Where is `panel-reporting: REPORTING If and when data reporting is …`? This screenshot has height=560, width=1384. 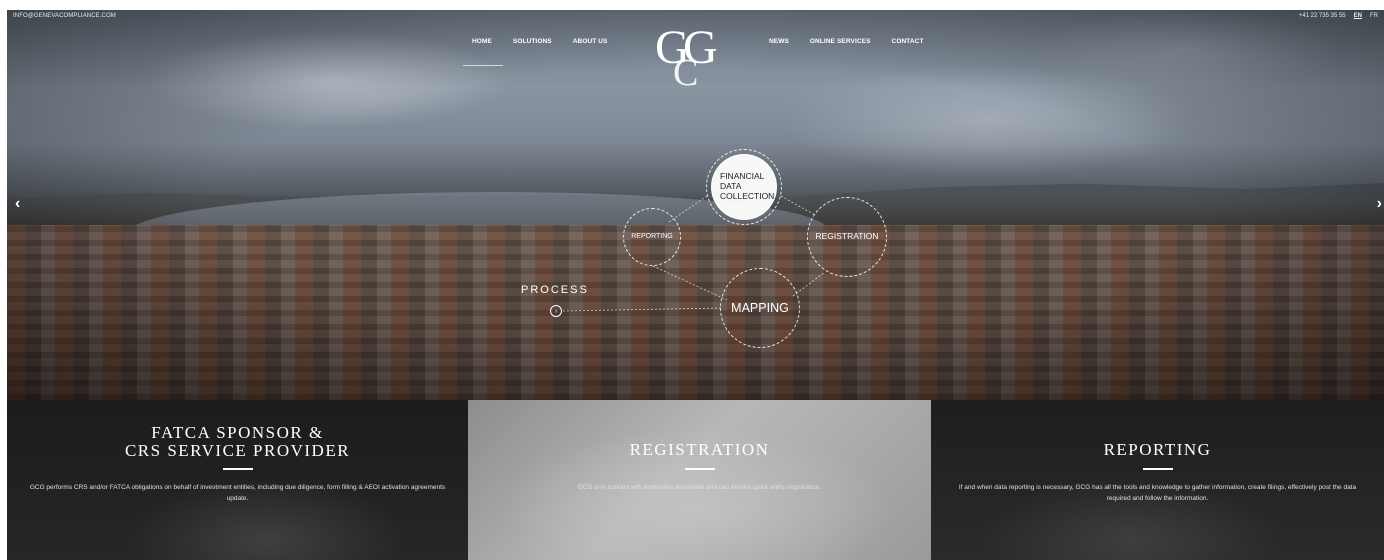 panel-reporting: REPORTING If and when data reporting is … is located at coordinates (1157, 480).